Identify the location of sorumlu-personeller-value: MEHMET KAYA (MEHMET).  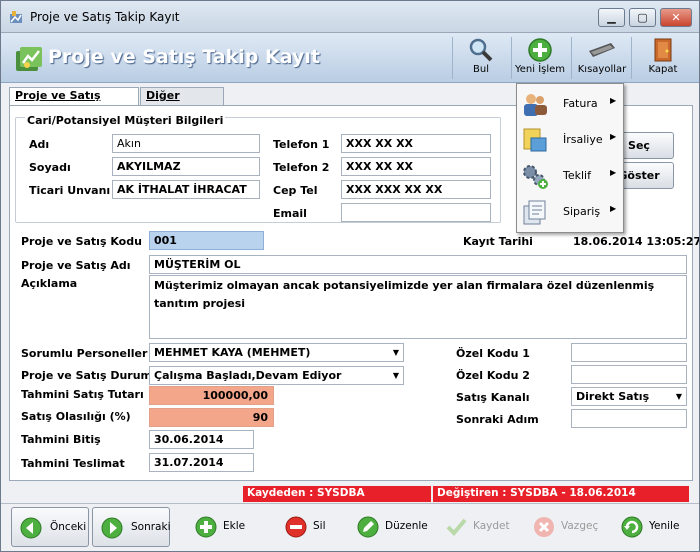
(232, 352).